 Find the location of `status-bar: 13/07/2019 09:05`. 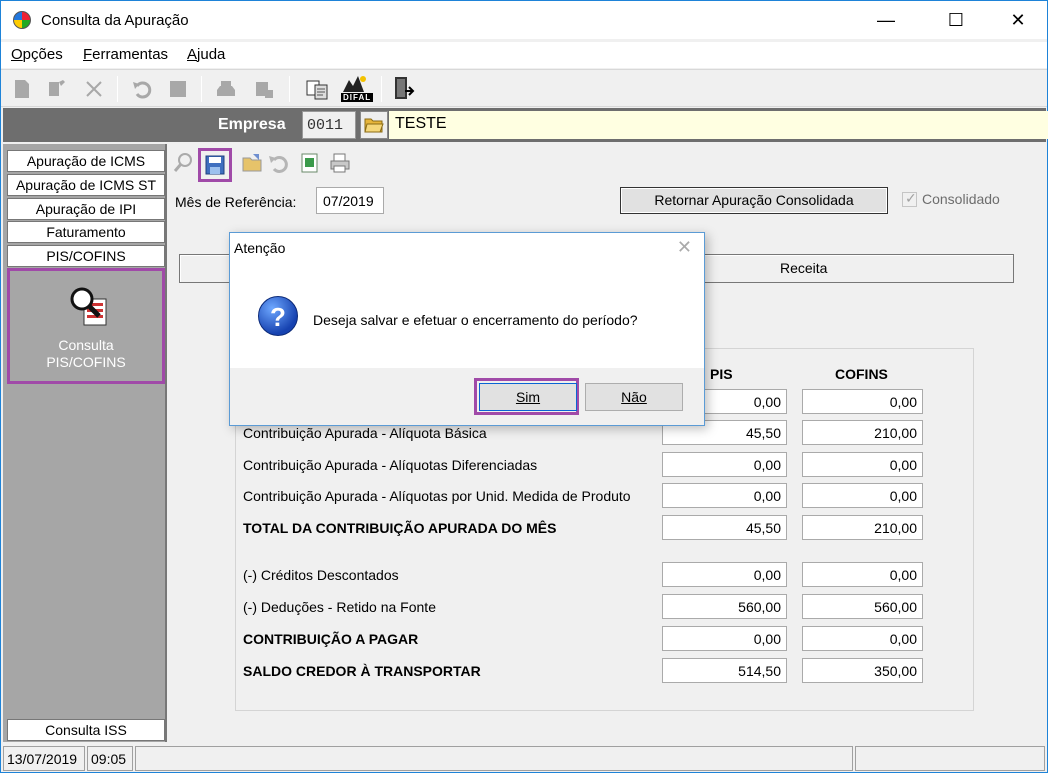

status-bar: 13/07/2019 09:05 is located at coordinates (524, 758).